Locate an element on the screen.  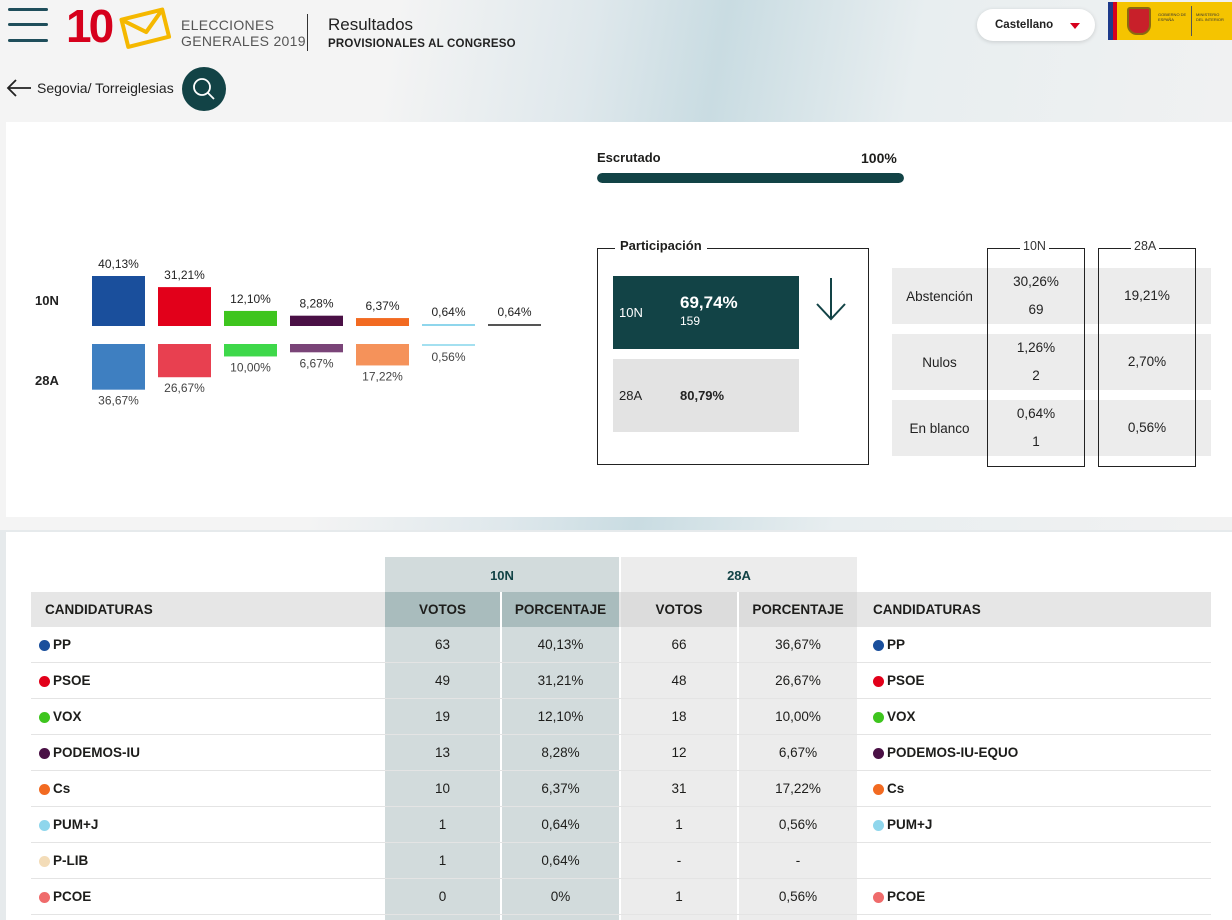
votos-28a: 66 is located at coordinates (679, 645).